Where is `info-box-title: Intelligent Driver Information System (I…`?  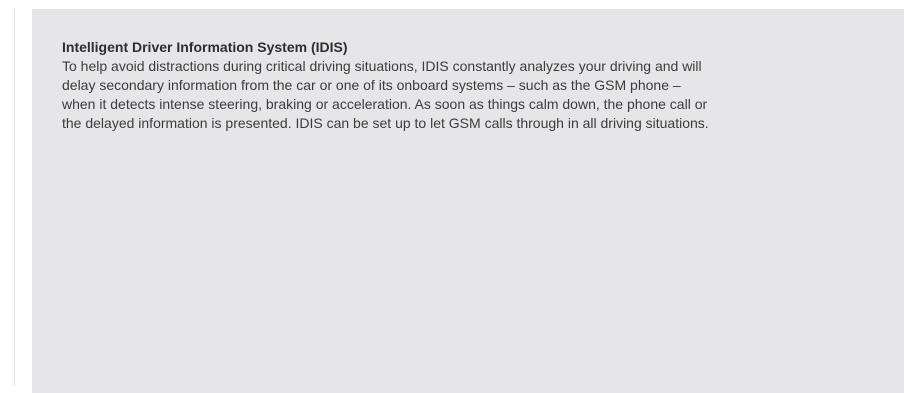 info-box-title: Intelligent Driver Information System (I… is located at coordinates (205, 47).